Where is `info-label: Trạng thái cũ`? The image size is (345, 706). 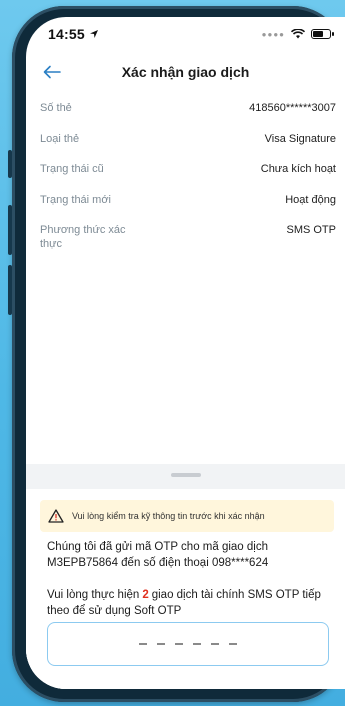
info-label: Trạng thái cũ is located at coordinates (72, 169).